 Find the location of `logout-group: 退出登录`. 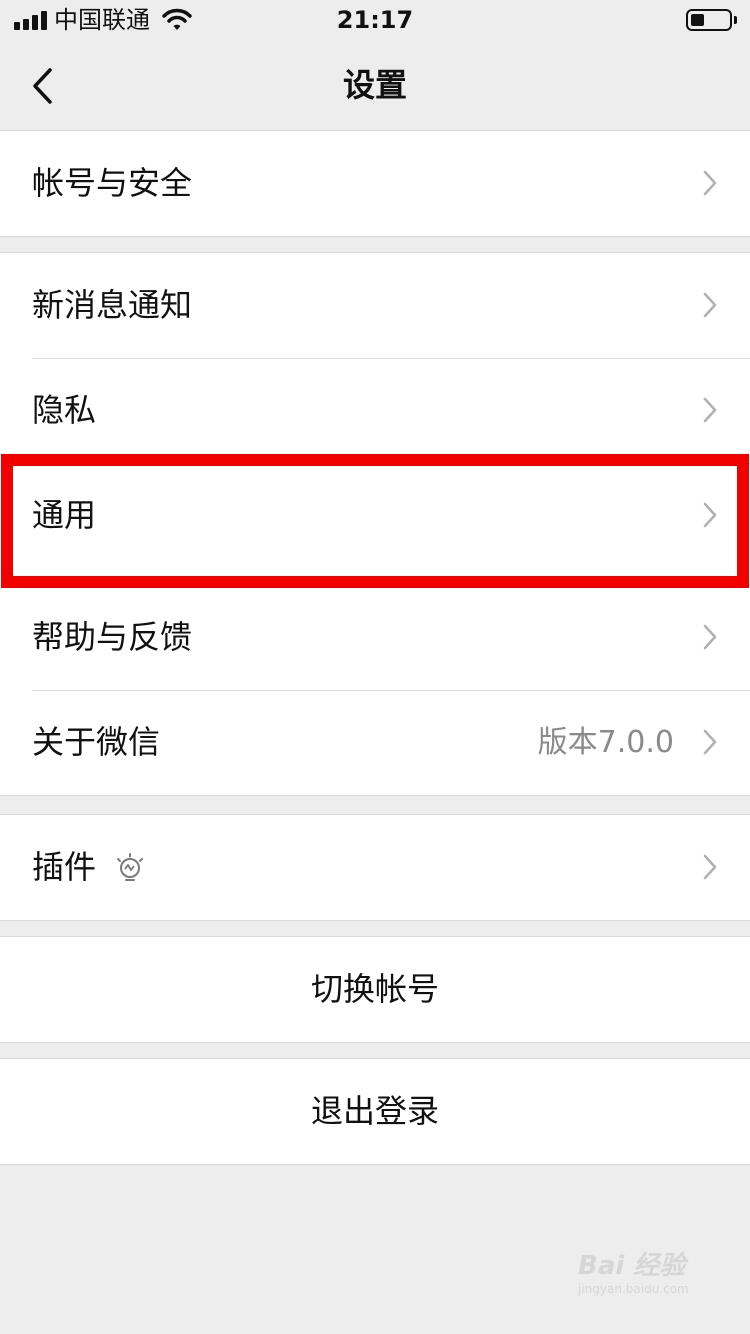

logout-group: 退出登录 is located at coordinates (375, 1111).